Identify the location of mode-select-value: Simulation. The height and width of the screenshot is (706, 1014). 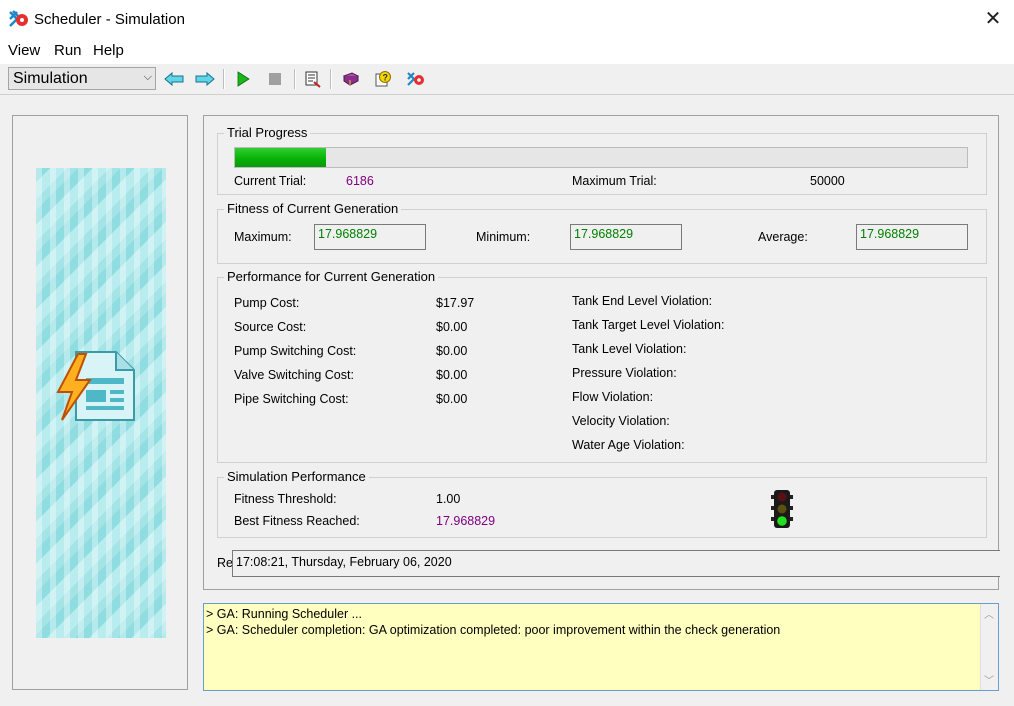
(50, 78).